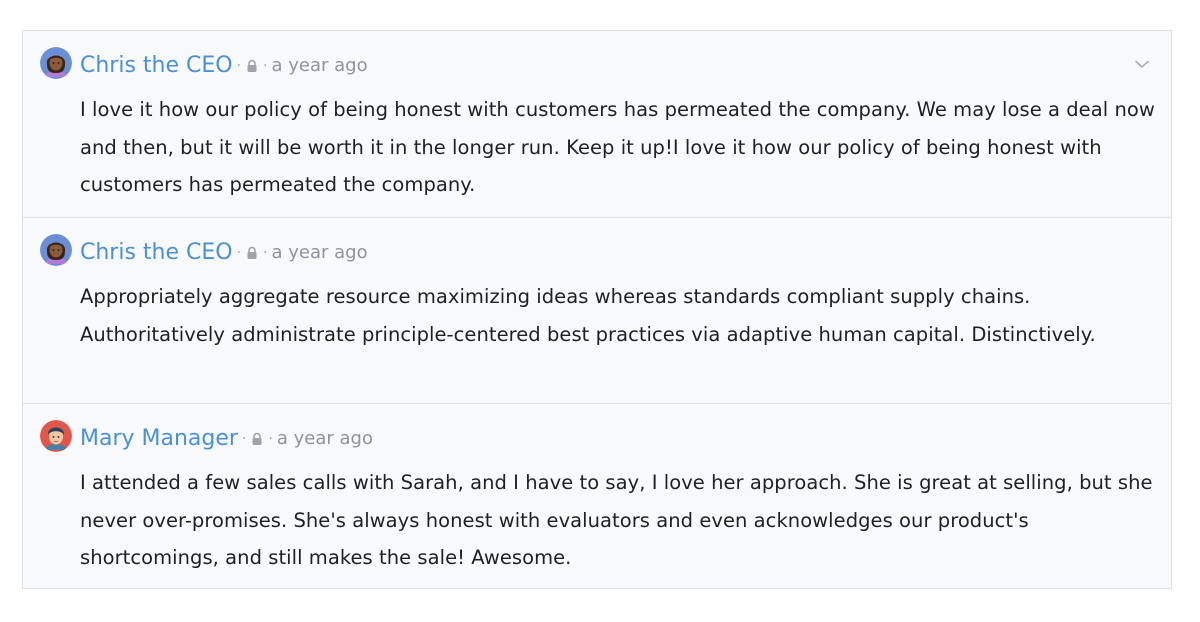 The width and height of the screenshot is (1200, 622). I want to click on author-link: Mary Manager, so click(159, 439).